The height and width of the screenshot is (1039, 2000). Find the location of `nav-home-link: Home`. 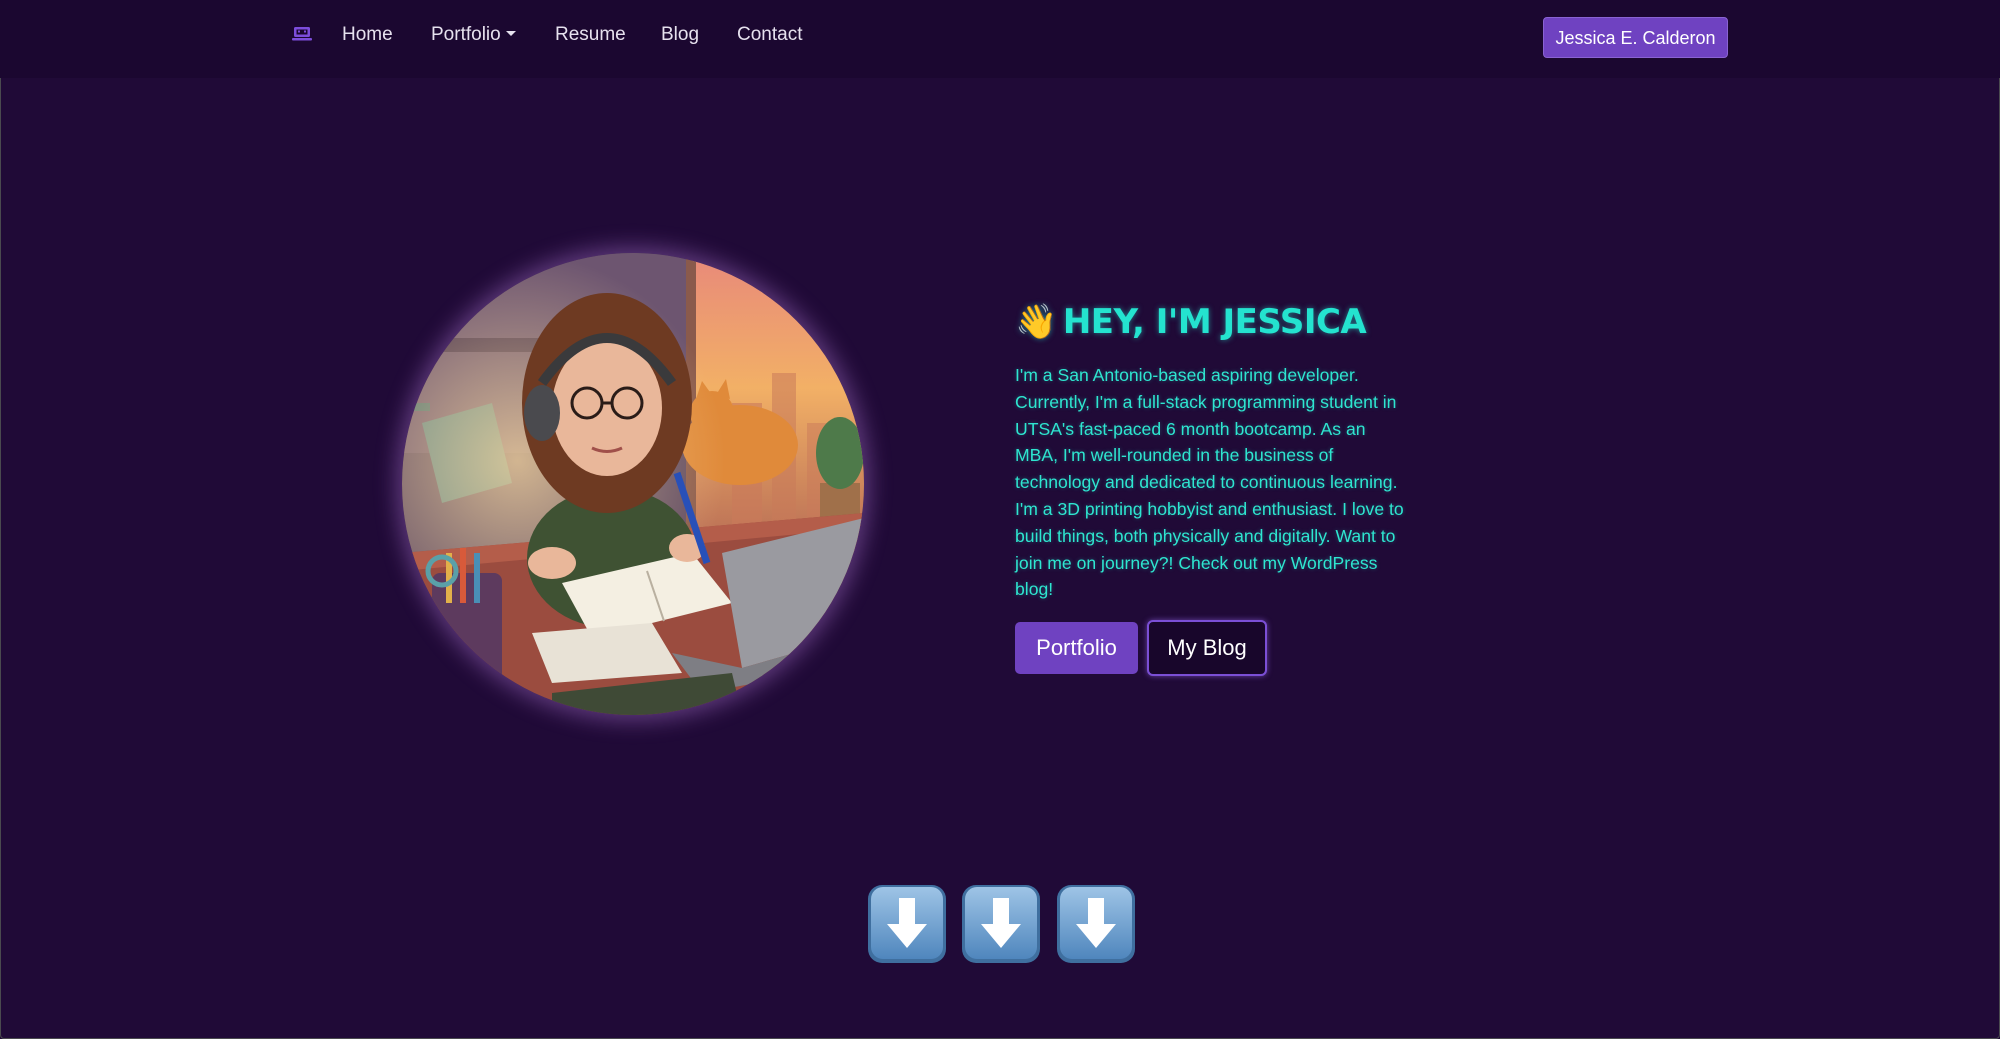

nav-home-link: Home is located at coordinates (367, 35).